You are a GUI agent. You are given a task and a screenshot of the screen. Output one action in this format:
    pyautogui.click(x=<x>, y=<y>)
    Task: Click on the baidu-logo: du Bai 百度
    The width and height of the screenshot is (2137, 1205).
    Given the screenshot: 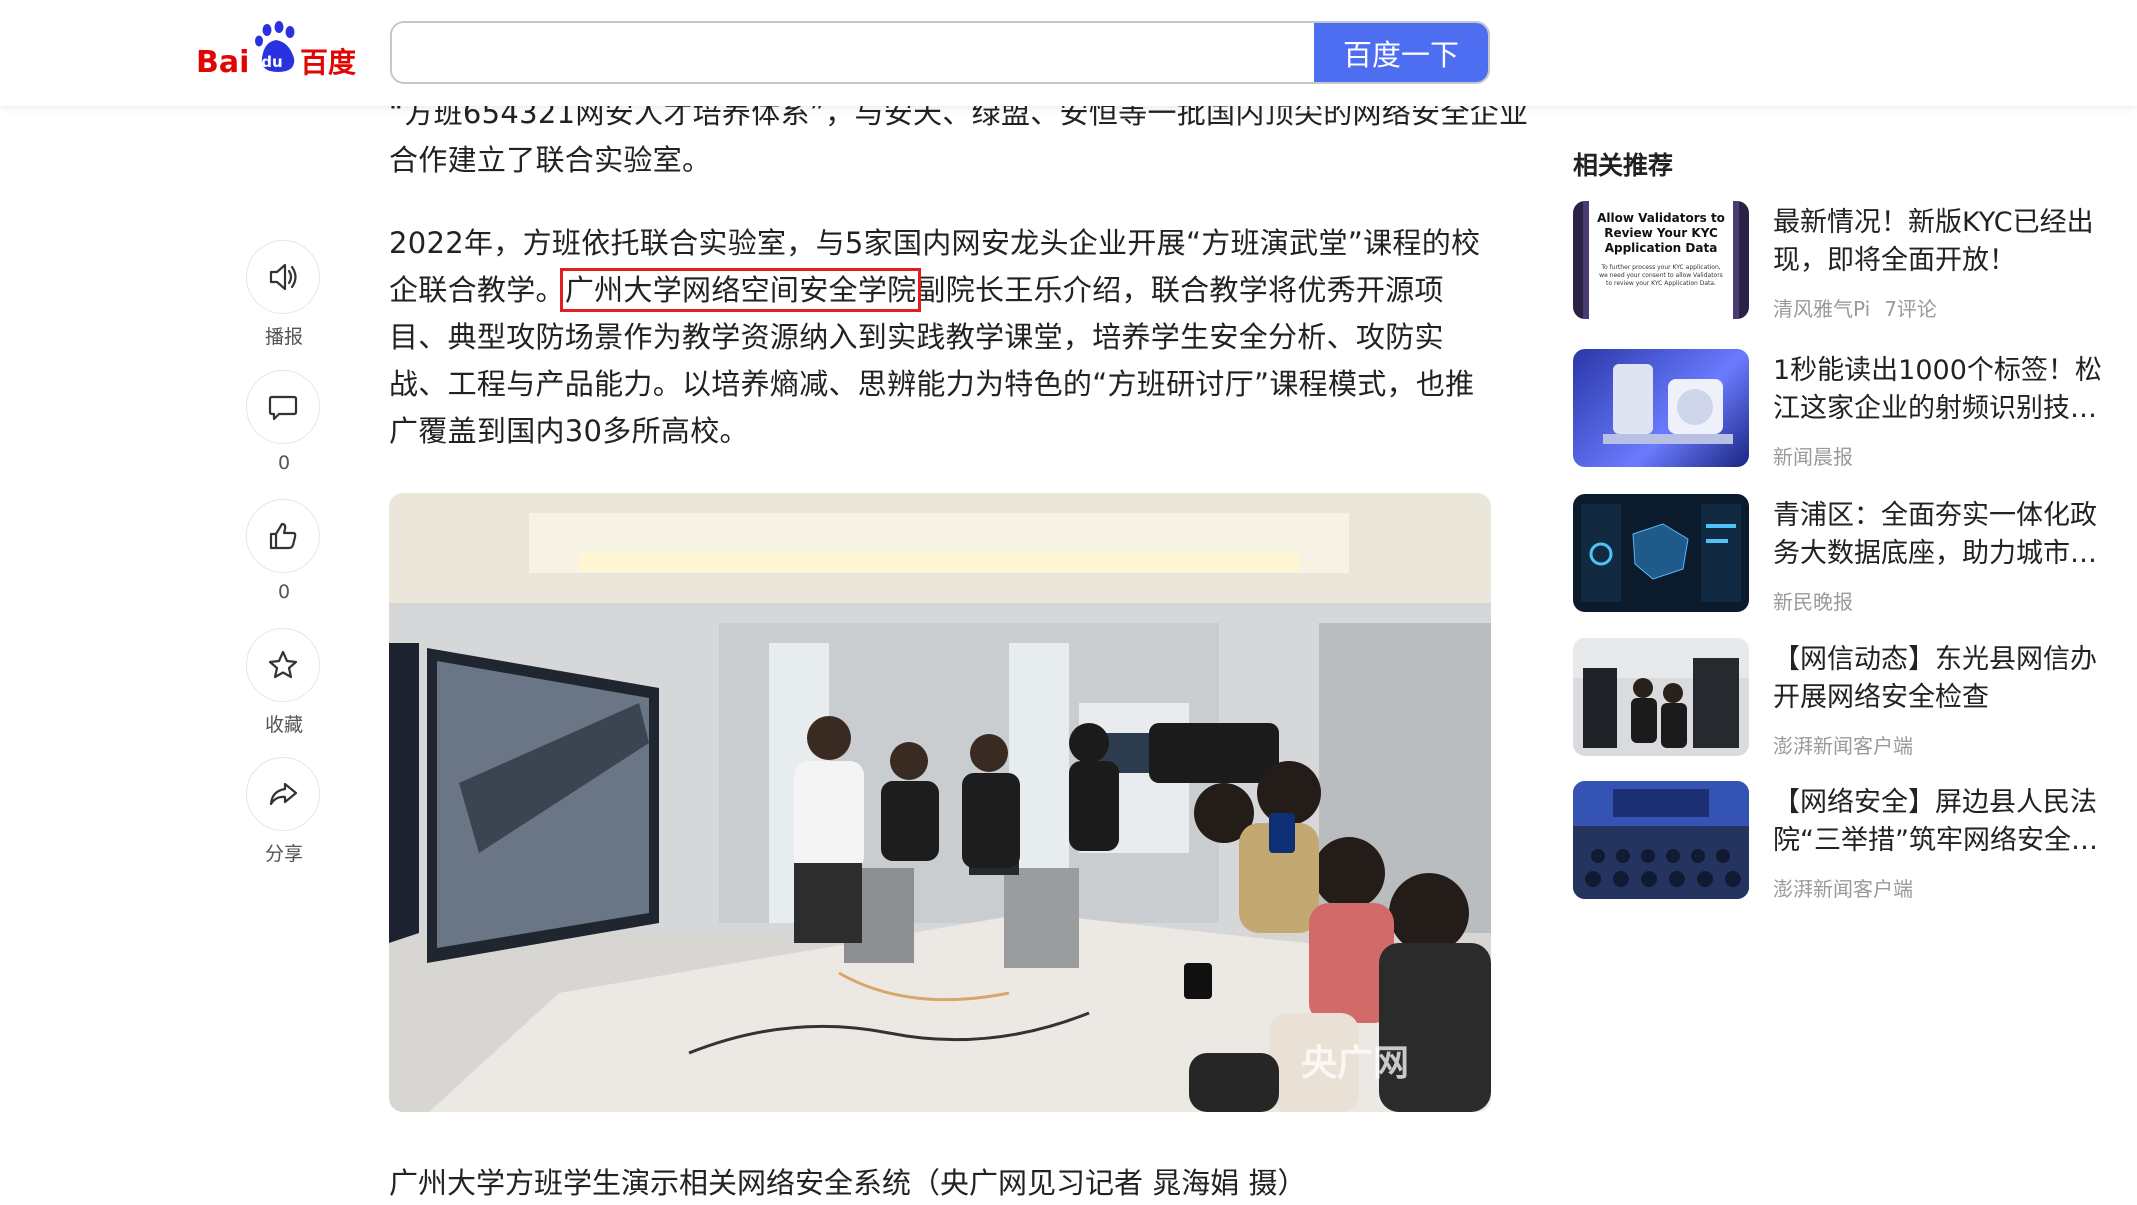 What is the action you would take?
    pyautogui.click(x=278, y=53)
    